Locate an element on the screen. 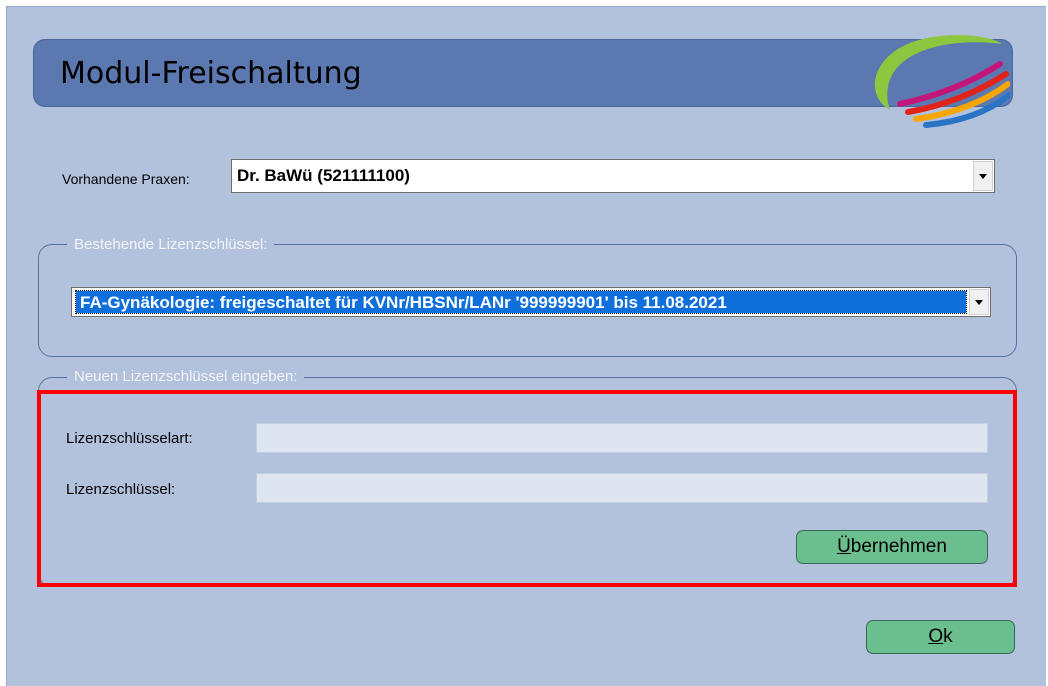 The image size is (1048, 686). existing-keys-dropdown-button is located at coordinates (979, 302).